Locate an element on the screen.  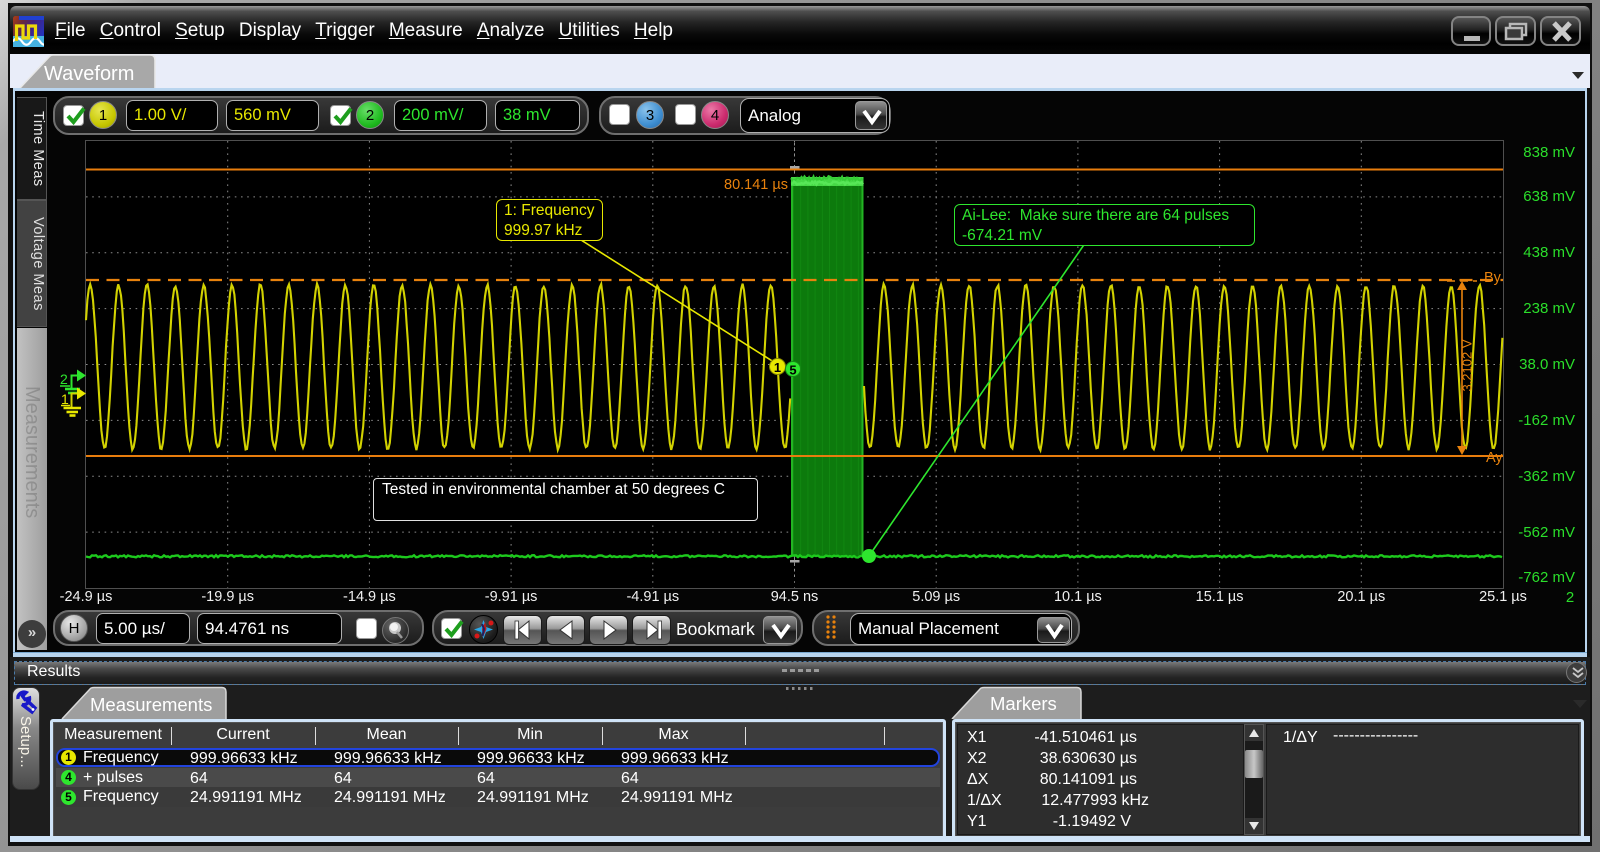
svg-text: Markers is located at coordinates (1023, 703).